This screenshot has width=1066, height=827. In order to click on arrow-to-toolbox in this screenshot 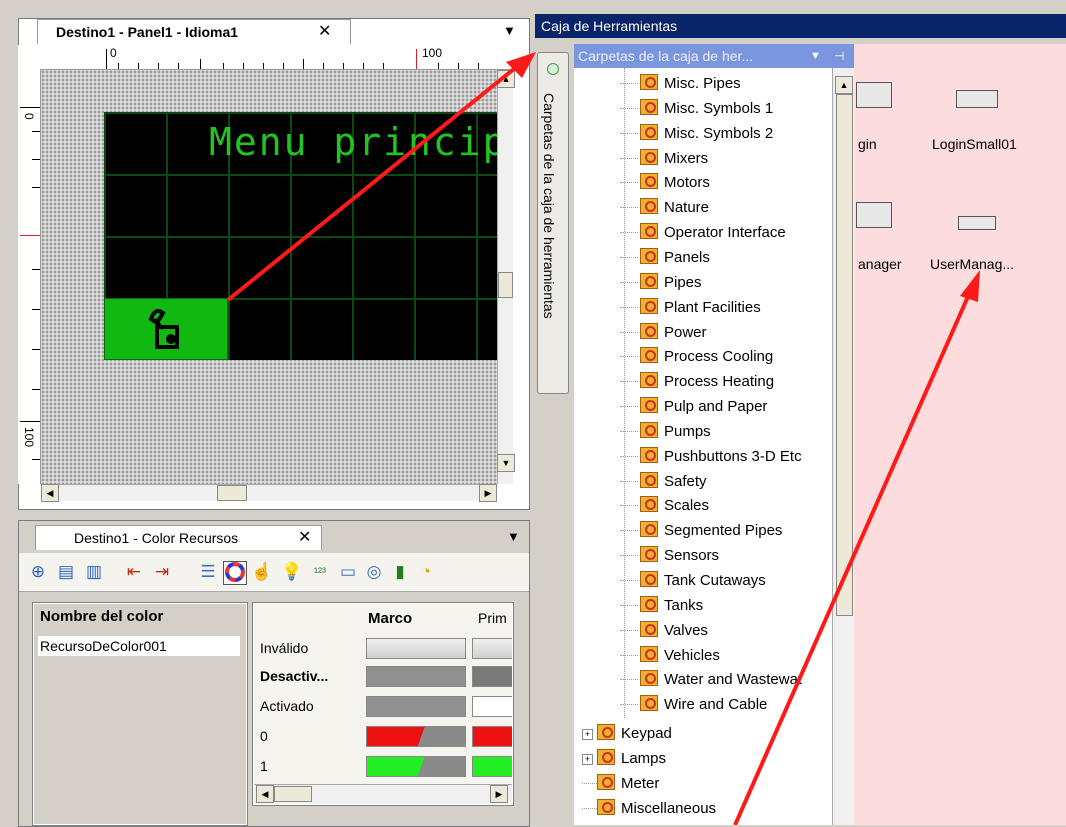, I will do `click(374, 182)`.